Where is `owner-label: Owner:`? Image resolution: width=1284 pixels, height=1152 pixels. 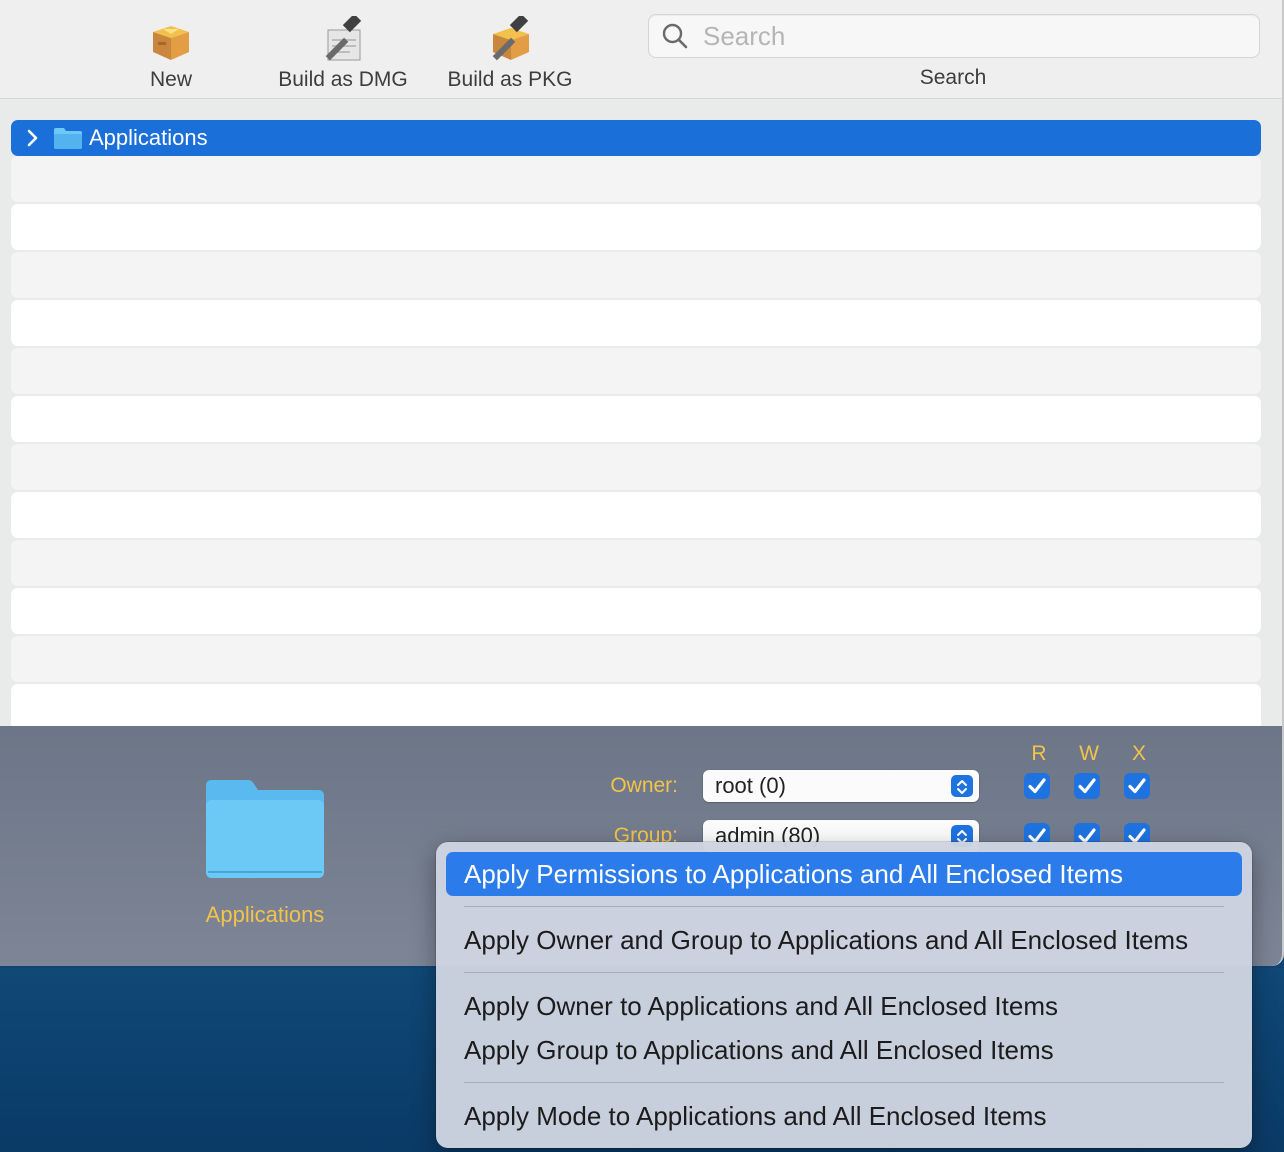
owner-label: Owner: is located at coordinates (644, 785).